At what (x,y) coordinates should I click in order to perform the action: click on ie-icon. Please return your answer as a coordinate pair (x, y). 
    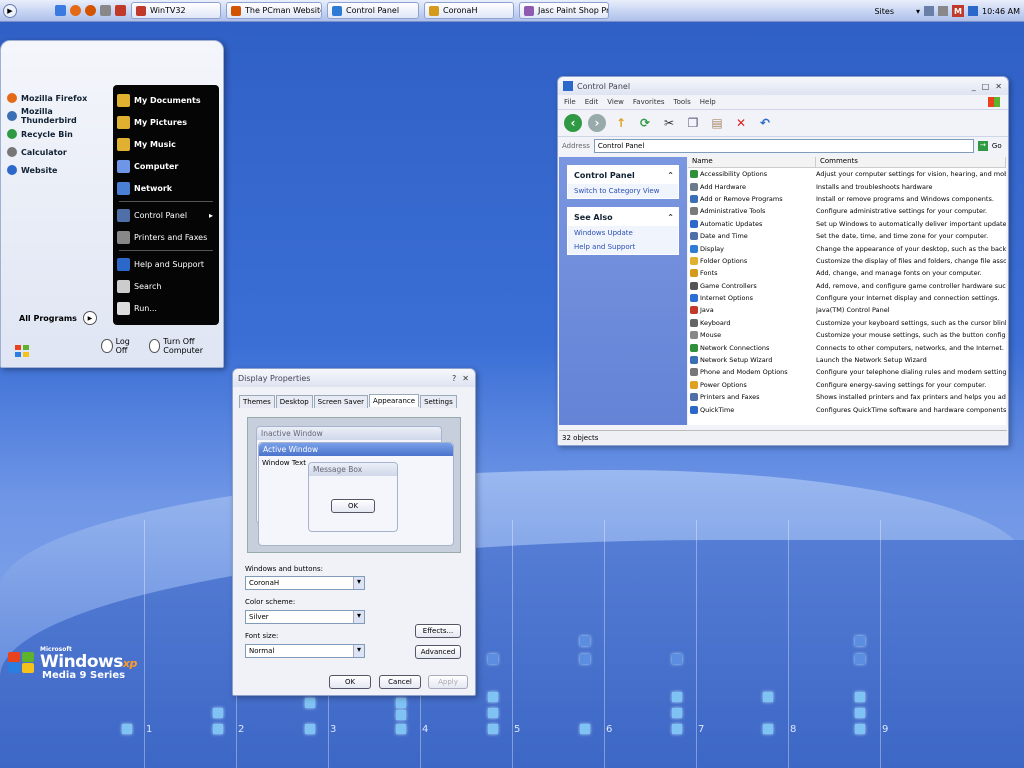
    Looking at the image, I should click on (60, 10).